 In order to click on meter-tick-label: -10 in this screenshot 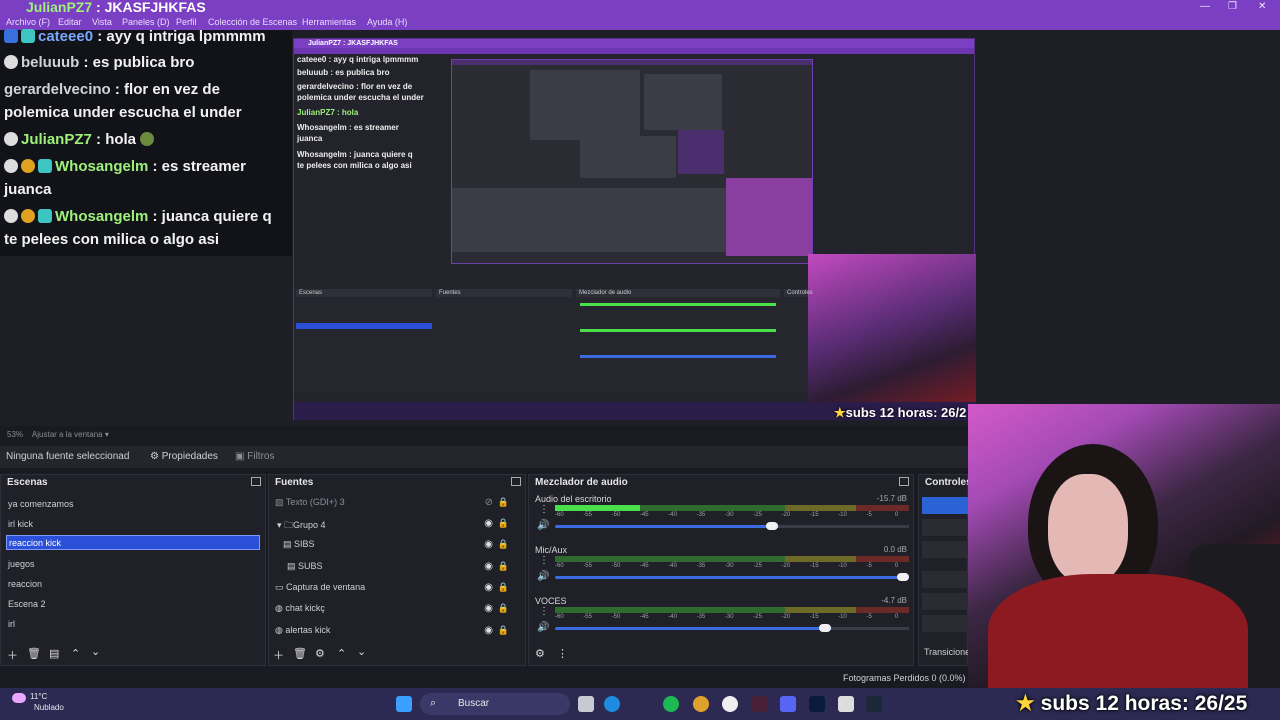, I will do `click(842, 515)`.